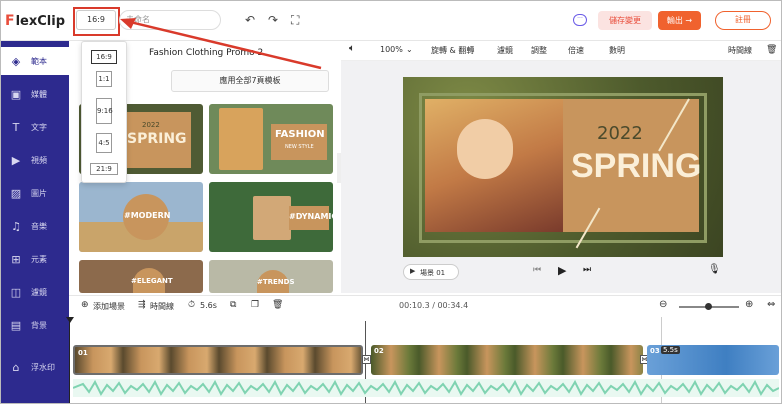  Describe the element at coordinates (35, 292) in the screenshot. I see `sidebar-item-overlays: ◫ 濾鏡` at that location.